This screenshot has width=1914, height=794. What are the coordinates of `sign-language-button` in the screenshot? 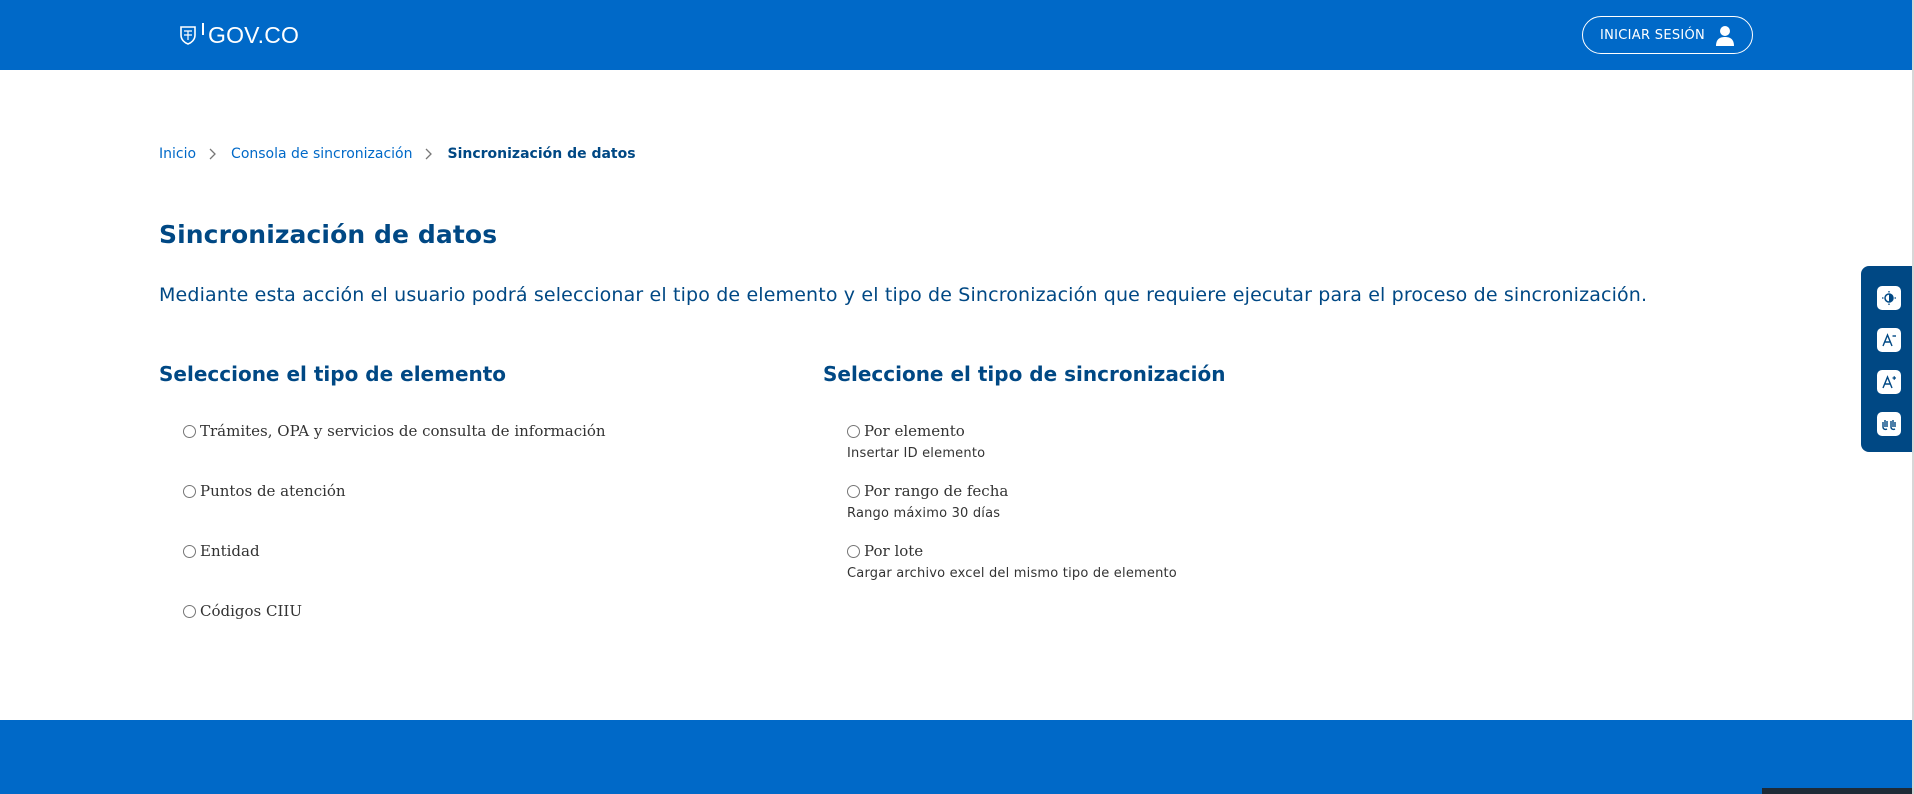 It's located at (1889, 424).